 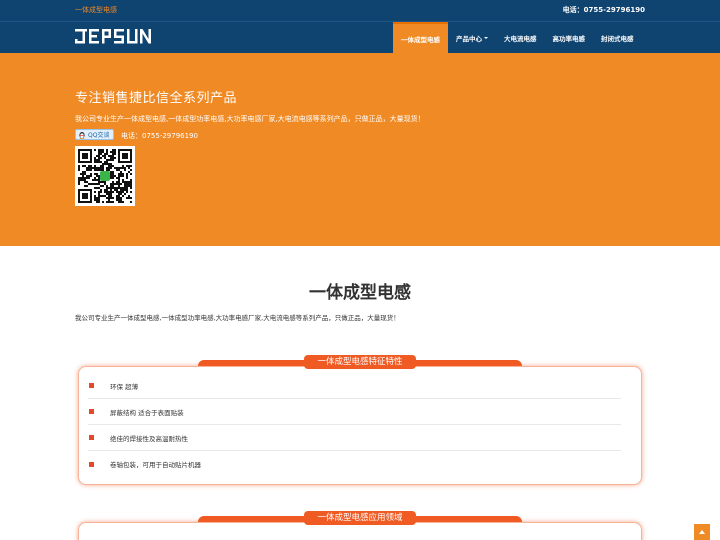 I want to click on back-to-top-button, so click(x=702, y=532).